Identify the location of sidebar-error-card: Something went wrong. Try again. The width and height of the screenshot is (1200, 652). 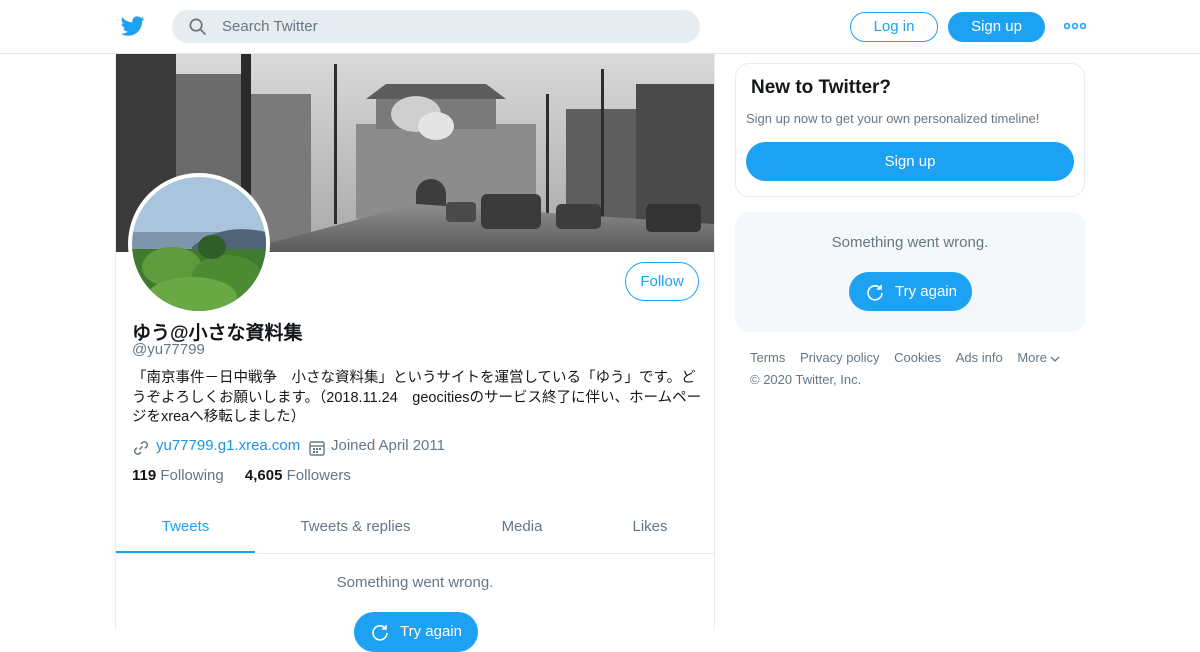
(910, 272).